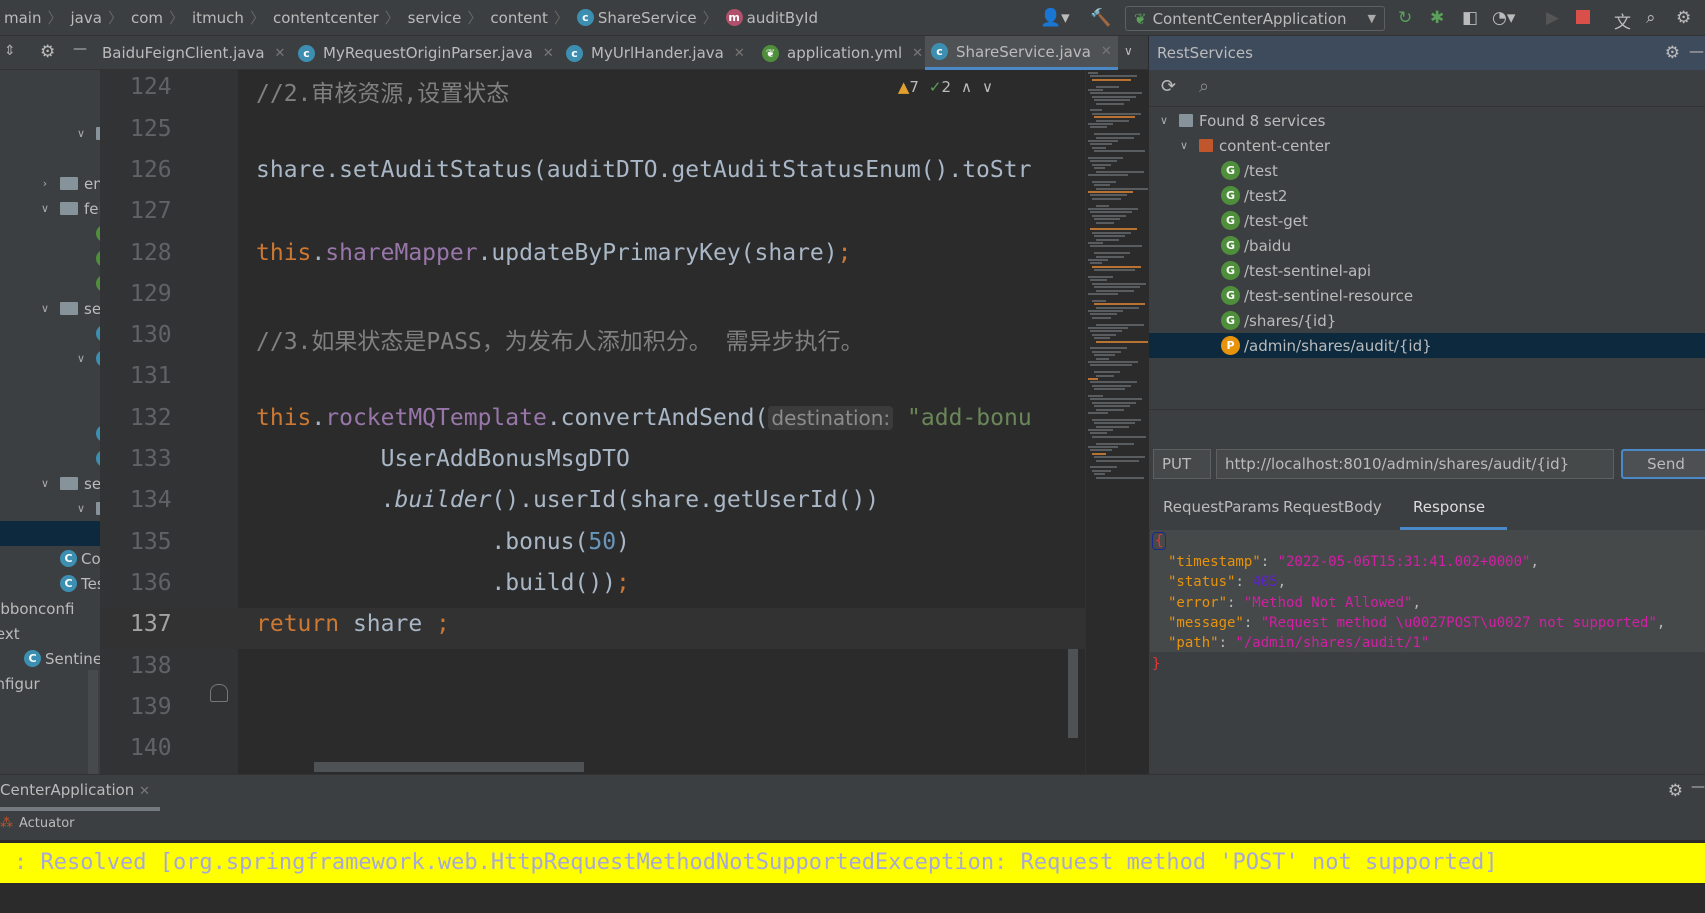  Describe the element at coordinates (97, 17) in the screenshot. I see `breadcrumb-item: java 〉` at that location.